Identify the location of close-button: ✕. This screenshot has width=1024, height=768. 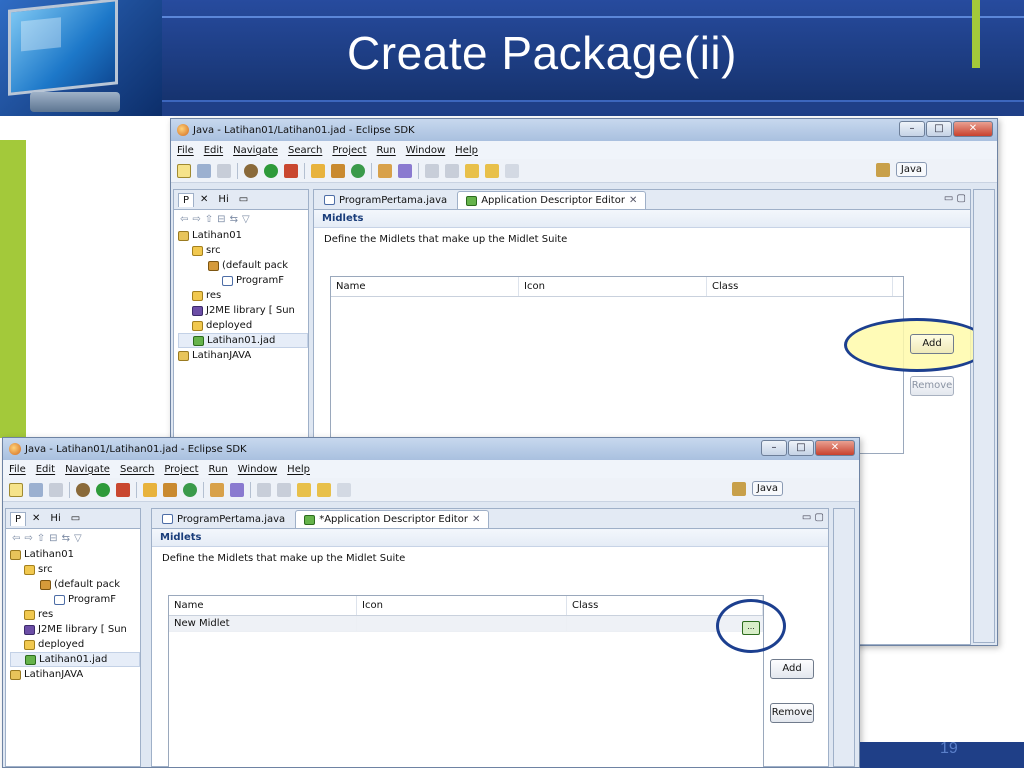
(835, 448).